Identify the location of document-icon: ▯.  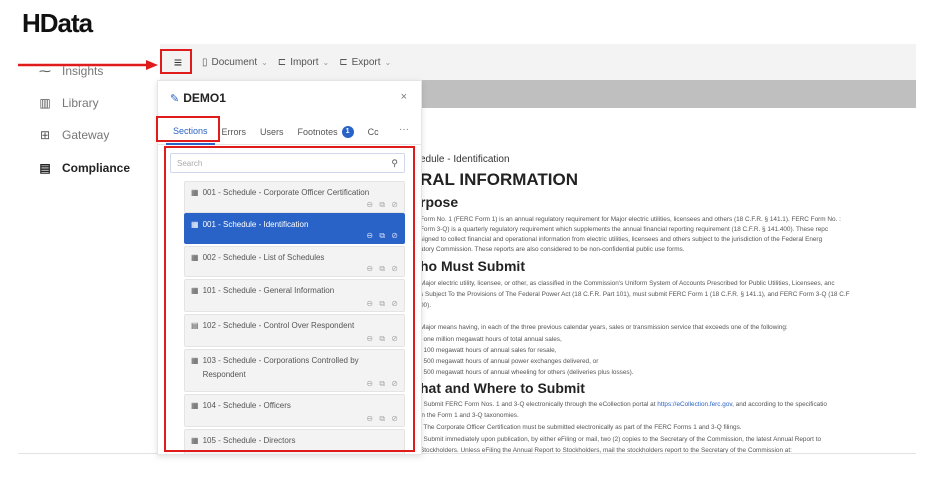
(205, 62).